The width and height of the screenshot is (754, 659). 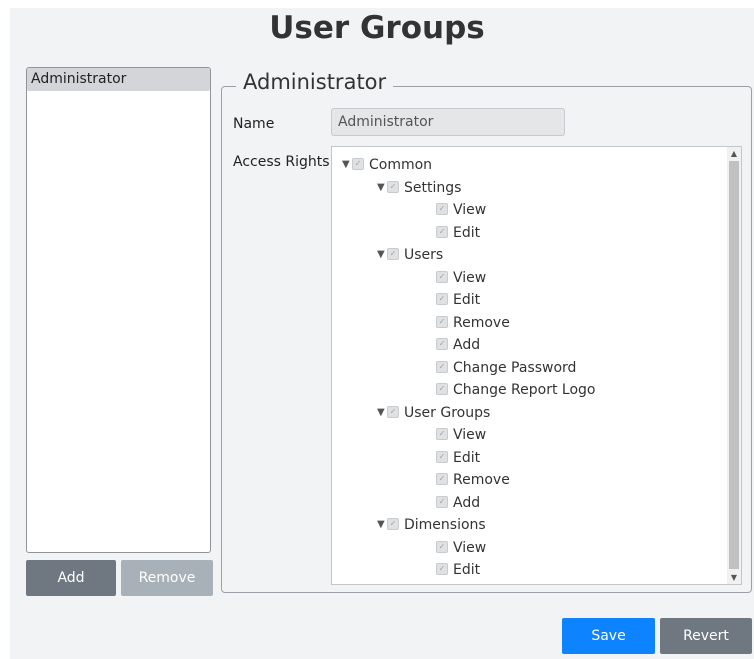 I want to click on tree-node-label: Settings, so click(x=433, y=187).